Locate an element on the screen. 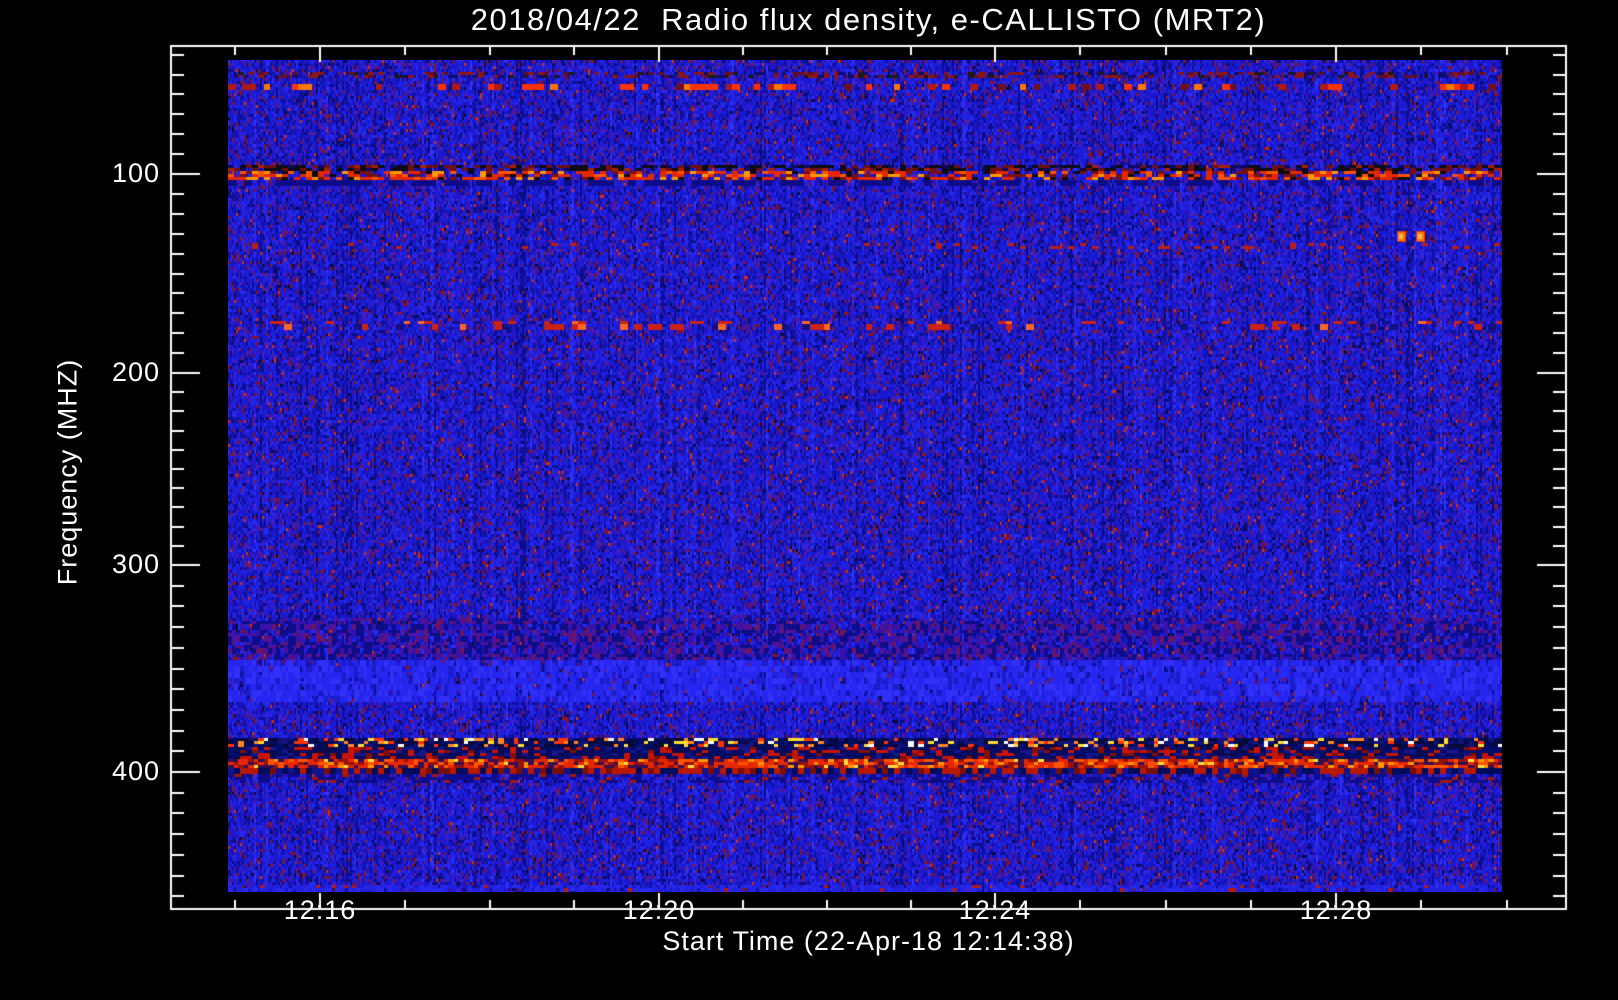 The image size is (1618, 1000). y-axis-label: Frequency (MHZ) is located at coordinates (67, 472).